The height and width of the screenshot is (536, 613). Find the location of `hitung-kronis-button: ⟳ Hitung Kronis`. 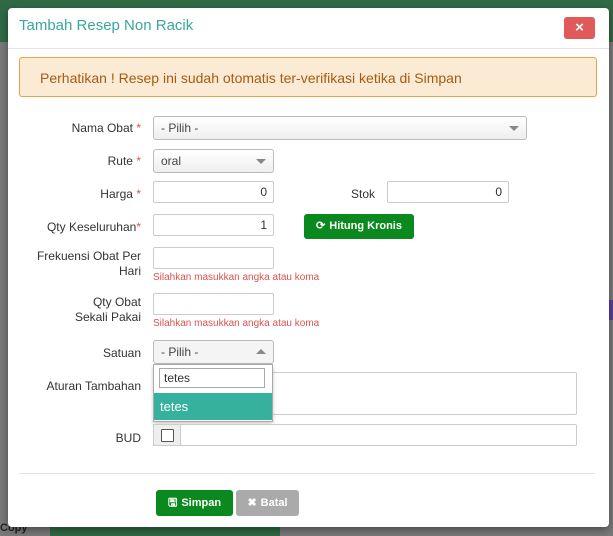

hitung-kronis-button: ⟳ Hitung Kronis is located at coordinates (359, 226).